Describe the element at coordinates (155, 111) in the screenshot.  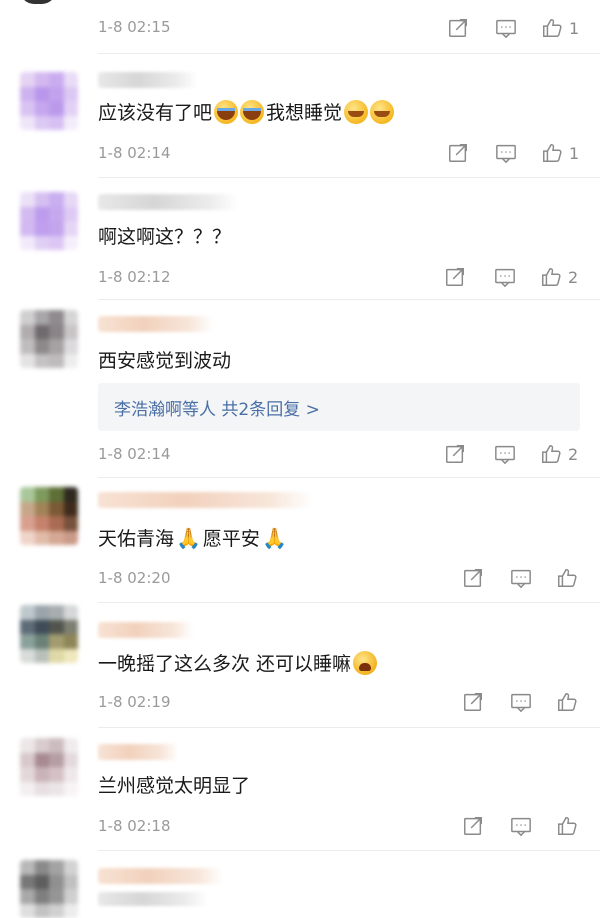
I see `comment-text-main: 应该没有了吧` at that location.